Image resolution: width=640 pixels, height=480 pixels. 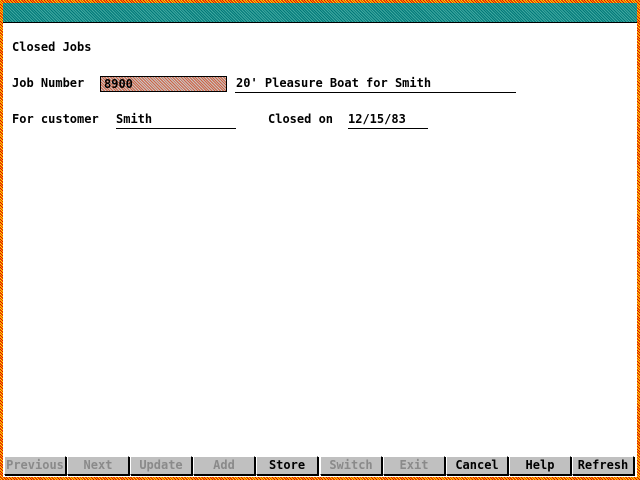 What do you see at coordinates (603, 465) in the screenshot?
I see `refresh-button: Refresh` at bounding box center [603, 465].